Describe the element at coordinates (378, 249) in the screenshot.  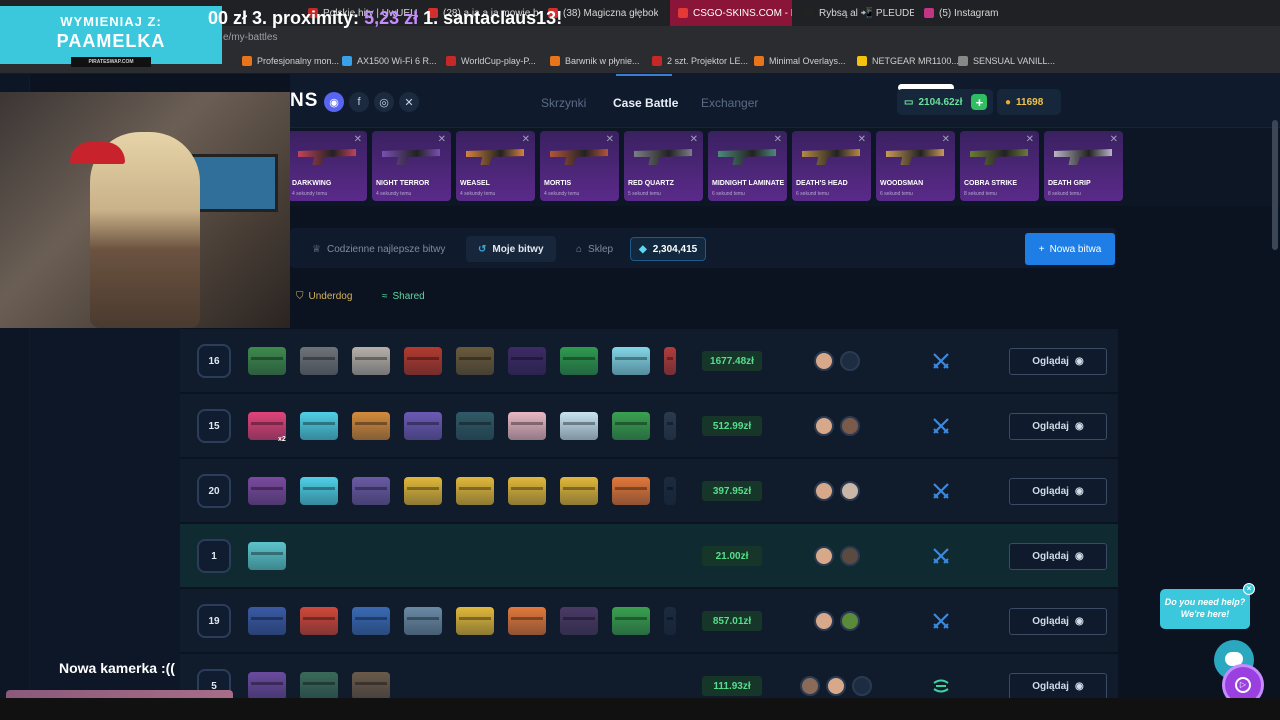
I see `filter-daily-best: ♕ Codzienne najlepsze bitwy` at that location.